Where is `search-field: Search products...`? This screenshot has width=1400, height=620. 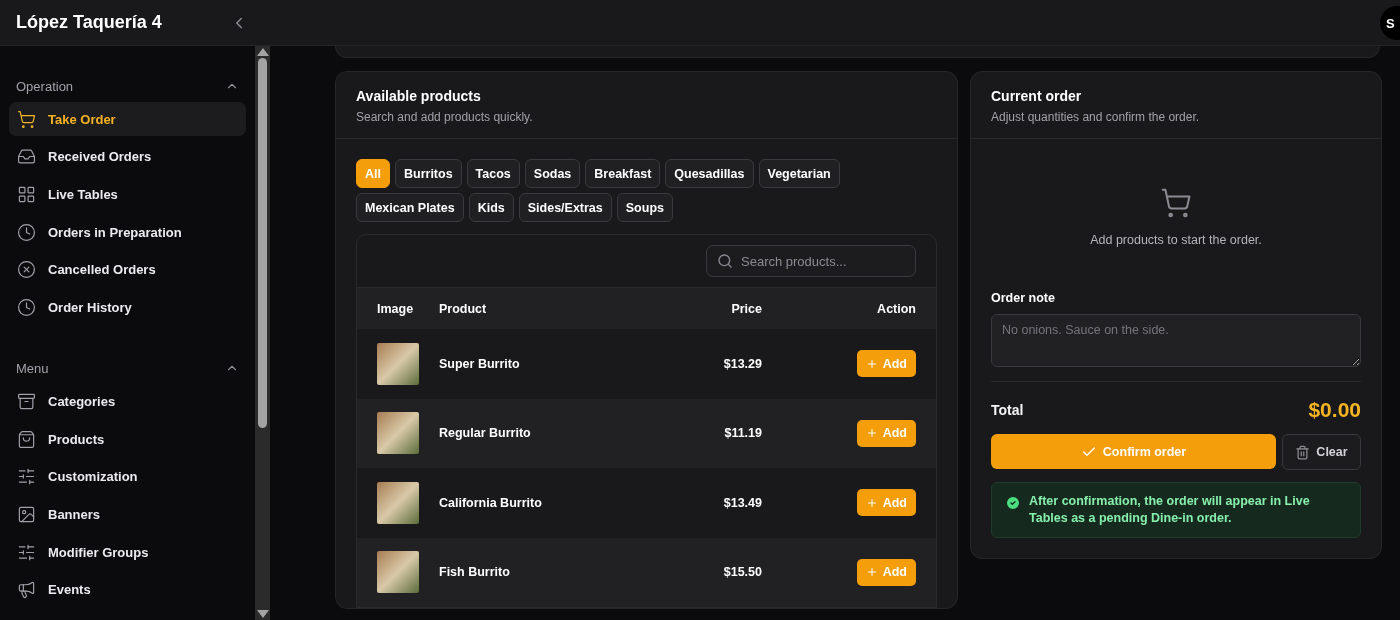 search-field: Search products... is located at coordinates (811, 261).